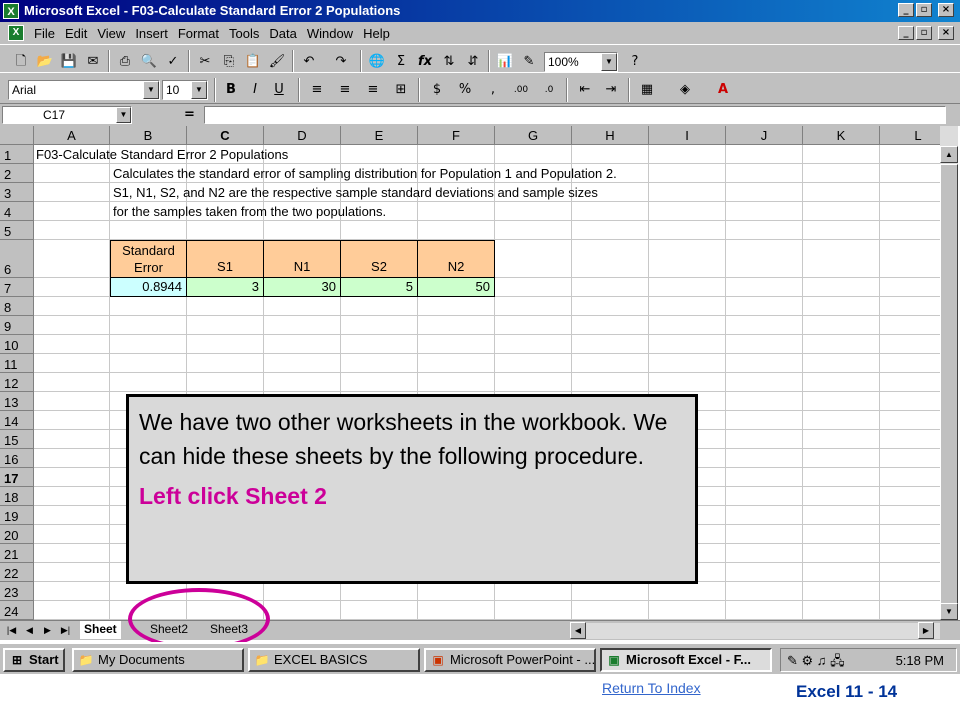  I want to click on row-header-7: 7, so click(17, 287).